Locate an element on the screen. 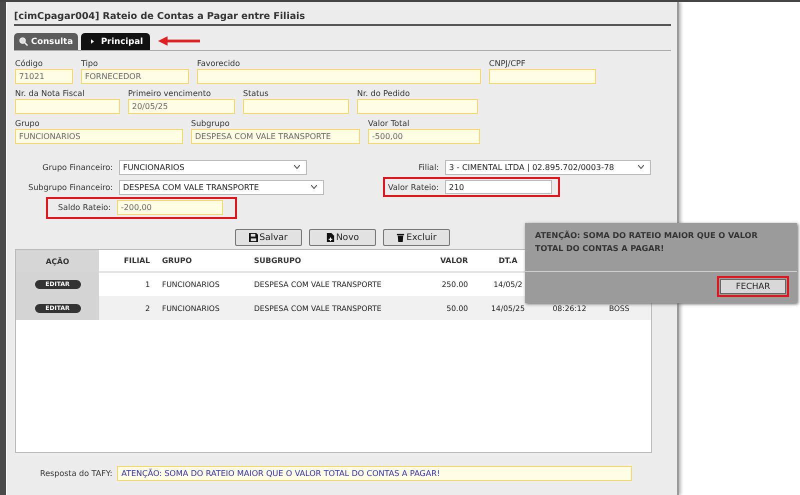 The image size is (800, 495). field-label: Subgrupo is located at coordinates (211, 123).